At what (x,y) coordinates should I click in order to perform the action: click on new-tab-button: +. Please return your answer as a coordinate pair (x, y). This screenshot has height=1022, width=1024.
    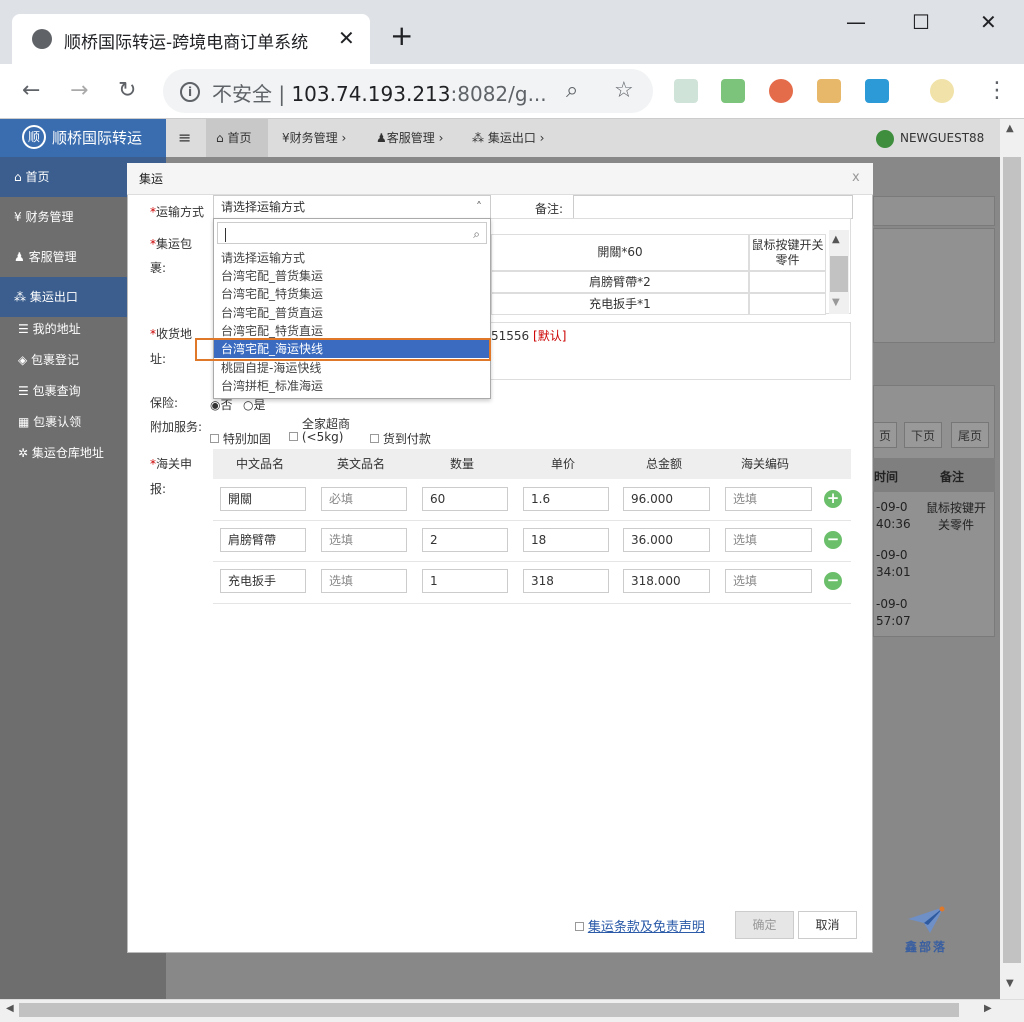
    Looking at the image, I should click on (401, 36).